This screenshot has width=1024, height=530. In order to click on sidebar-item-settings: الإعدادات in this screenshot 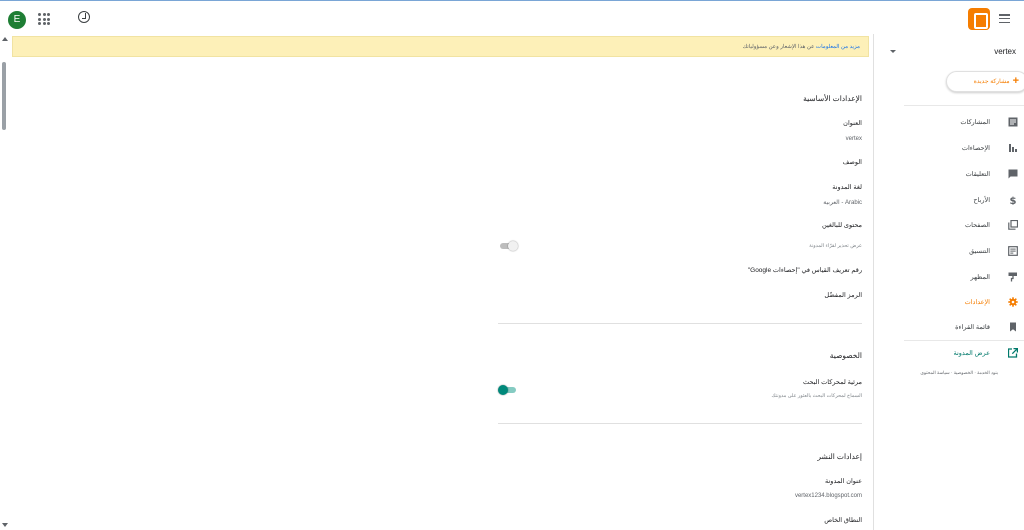, I will do `click(961, 302)`.